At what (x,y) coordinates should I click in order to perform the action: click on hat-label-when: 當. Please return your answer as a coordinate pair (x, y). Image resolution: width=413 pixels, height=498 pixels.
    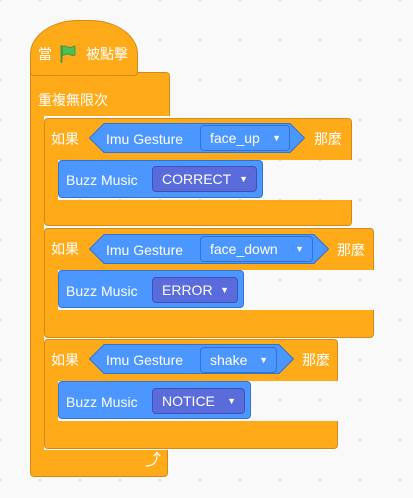
    Looking at the image, I should click on (45, 54).